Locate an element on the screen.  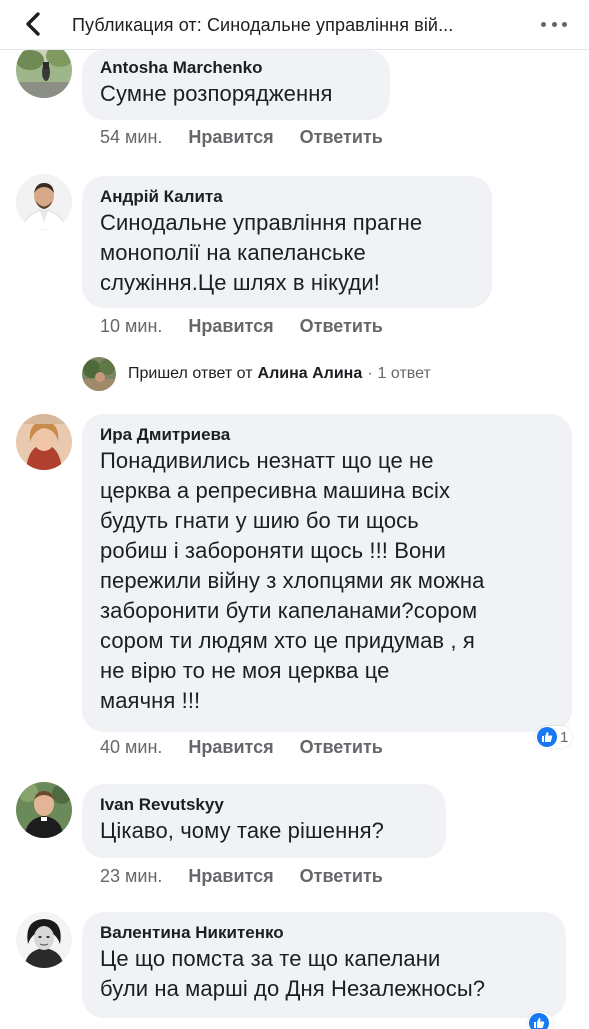
reply-summary-name: Алина Алина is located at coordinates (310, 373).